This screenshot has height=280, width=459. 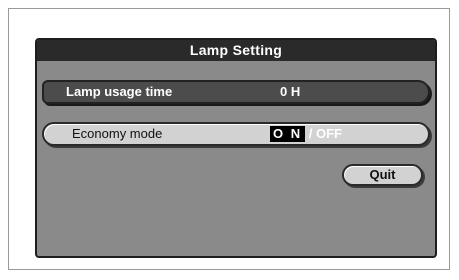 What do you see at coordinates (236, 92) in the screenshot?
I see `lamp-usage-row: Lamp usage time 0 H` at bounding box center [236, 92].